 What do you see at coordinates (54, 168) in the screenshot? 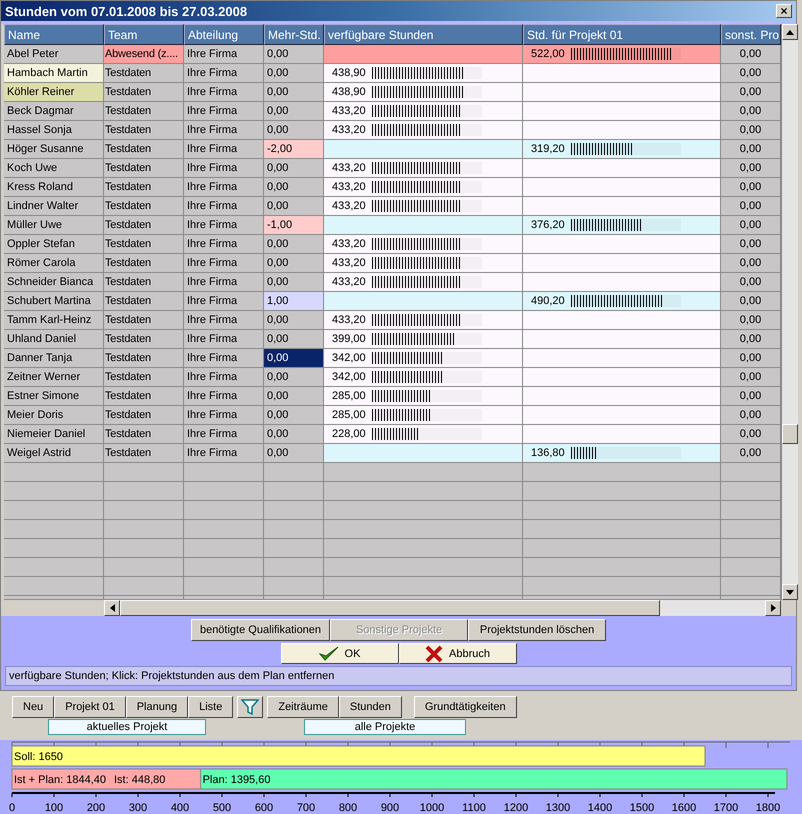
I see `name-cell: Koch Uwe` at bounding box center [54, 168].